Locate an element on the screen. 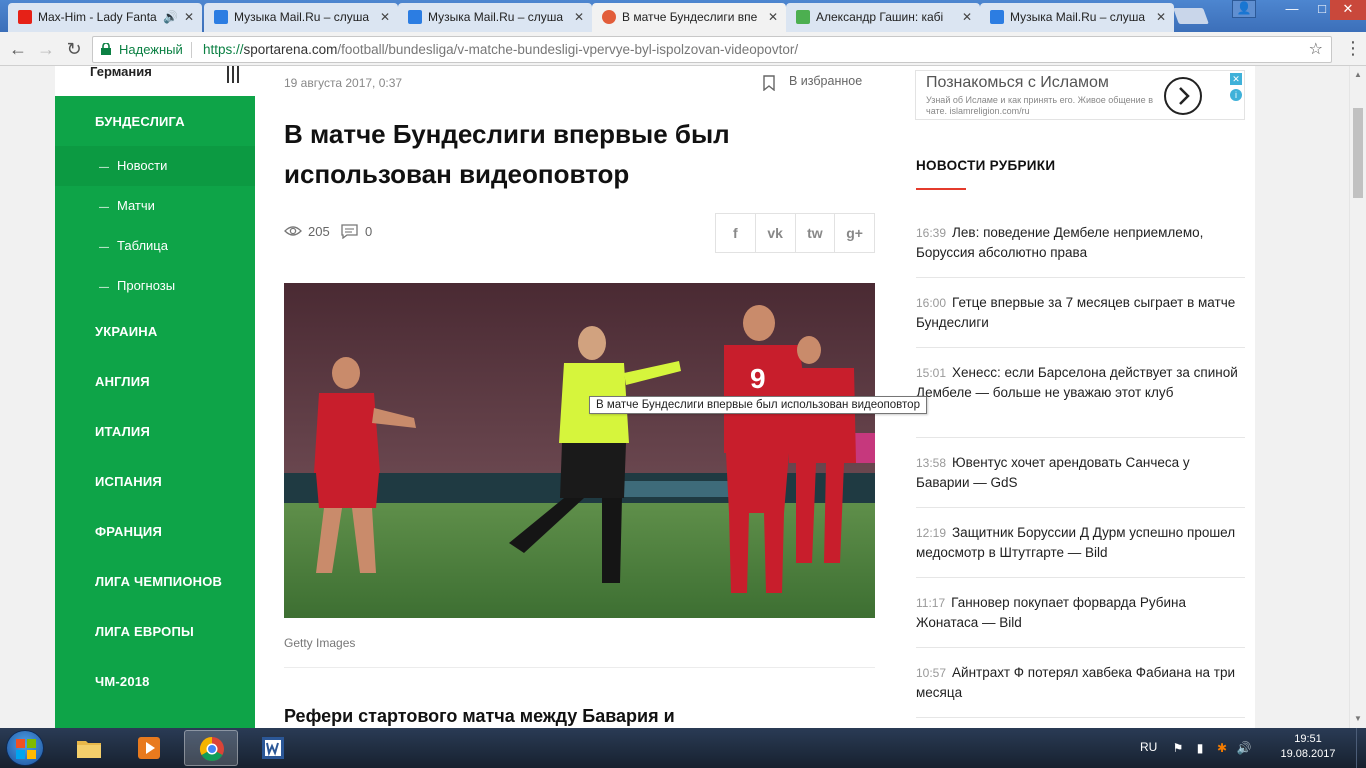 The height and width of the screenshot is (768, 1366). heading-accent-bar is located at coordinates (941, 189).